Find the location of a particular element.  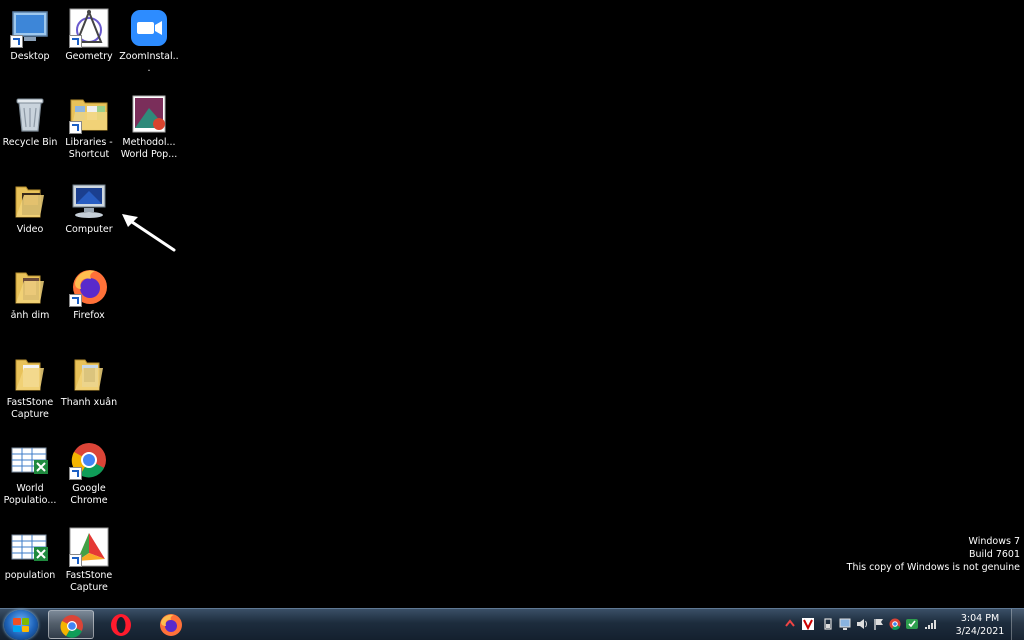

icon-label: Recycle Bin is located at coordinates (30, 142).